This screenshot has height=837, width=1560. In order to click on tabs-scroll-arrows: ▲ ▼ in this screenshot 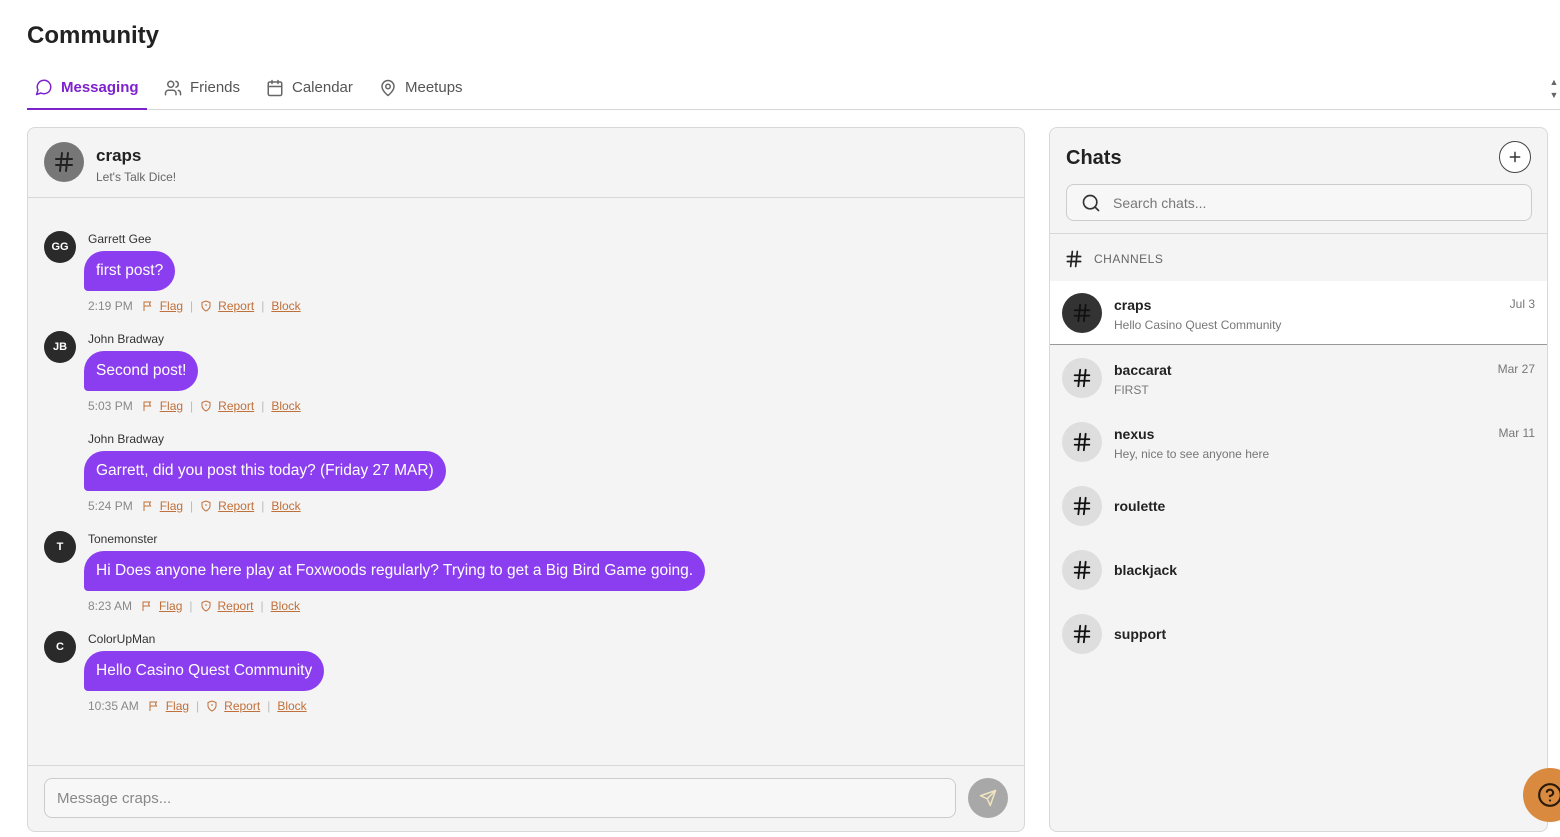, I will do `click(1554, 89)`.